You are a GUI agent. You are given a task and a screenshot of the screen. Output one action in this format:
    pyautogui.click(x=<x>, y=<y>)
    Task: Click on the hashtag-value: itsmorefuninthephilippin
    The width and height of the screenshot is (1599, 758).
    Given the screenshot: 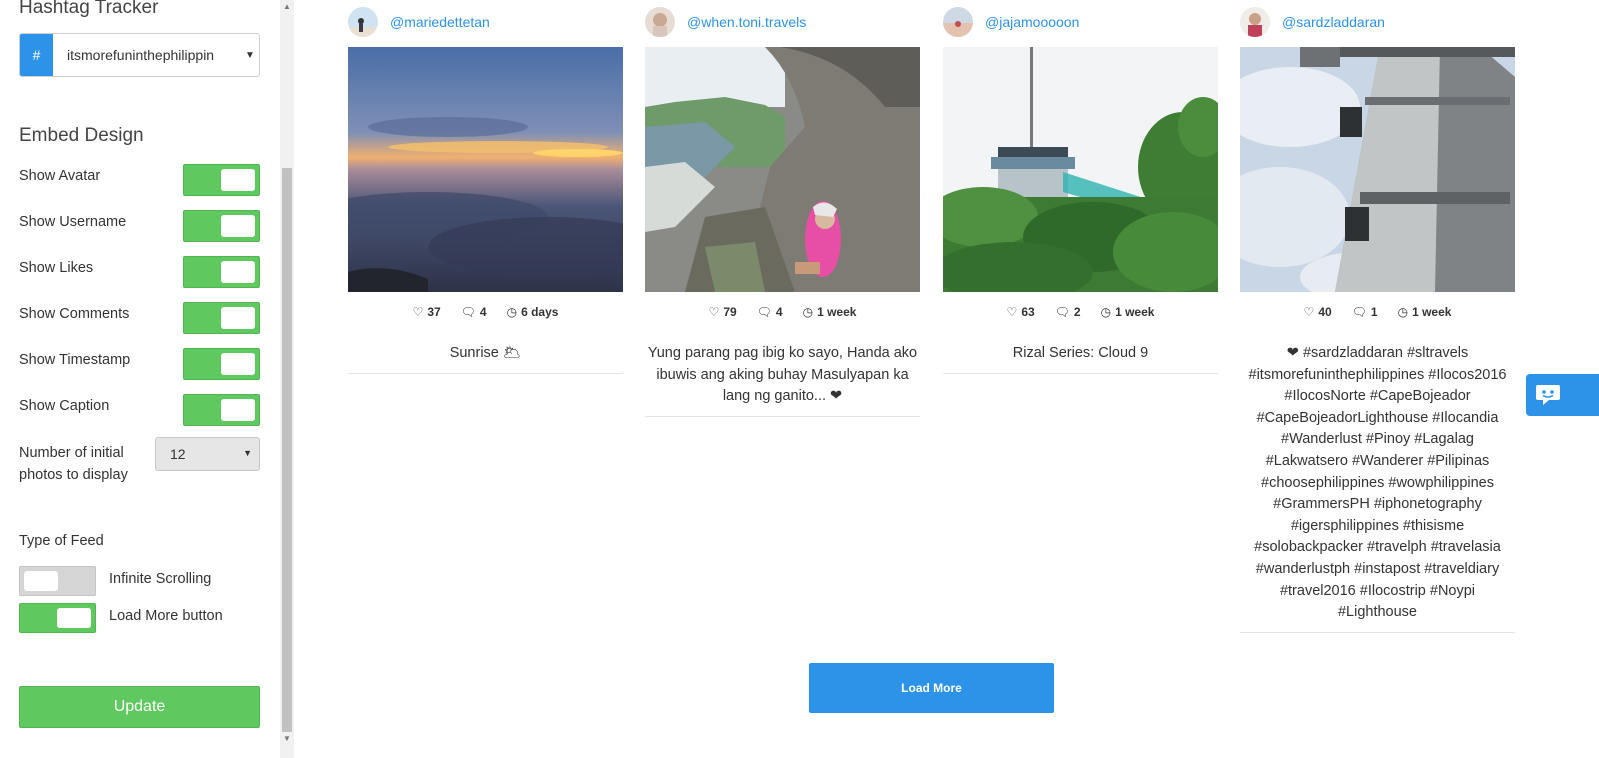 What is the action you would take?
    pyautogui.click(x=141, y=55)
    